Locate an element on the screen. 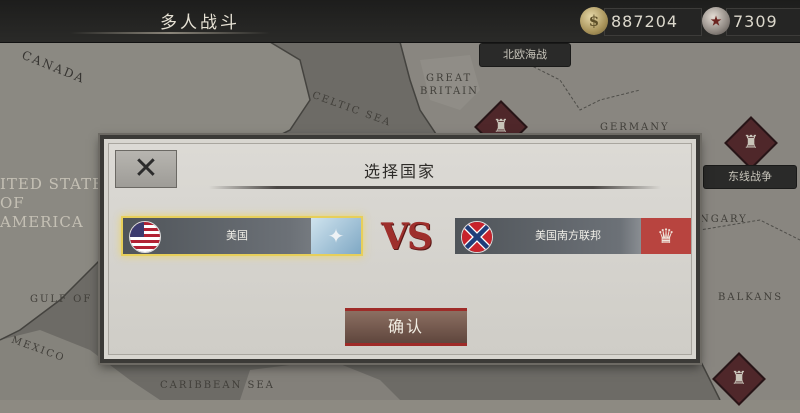  nation-option-usa: 美国 ✦ is located at coordinates (242, 236).